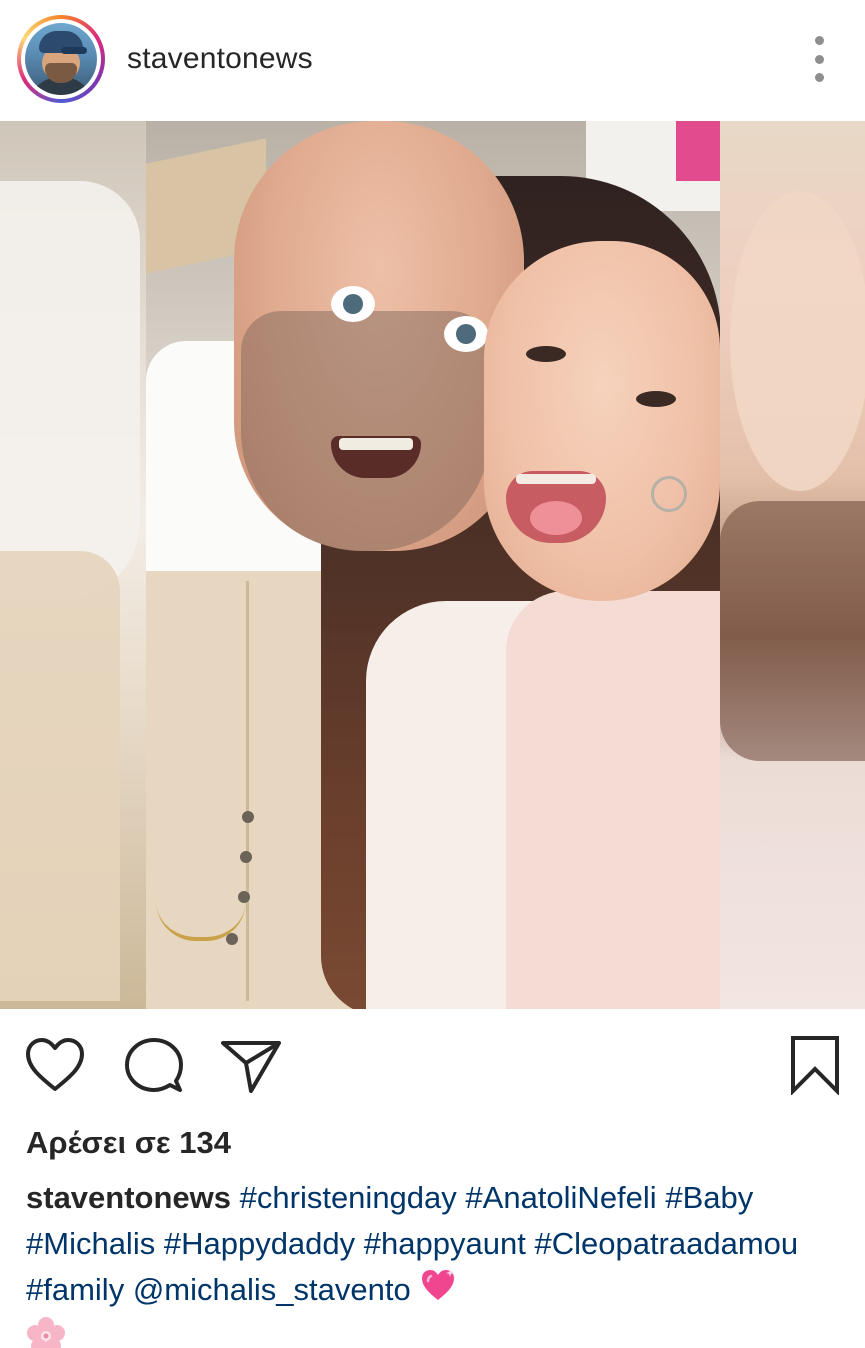 The width and height of the screenshot is (865, 1348). I want to click on blurred-photo-right, so click(792, 565).